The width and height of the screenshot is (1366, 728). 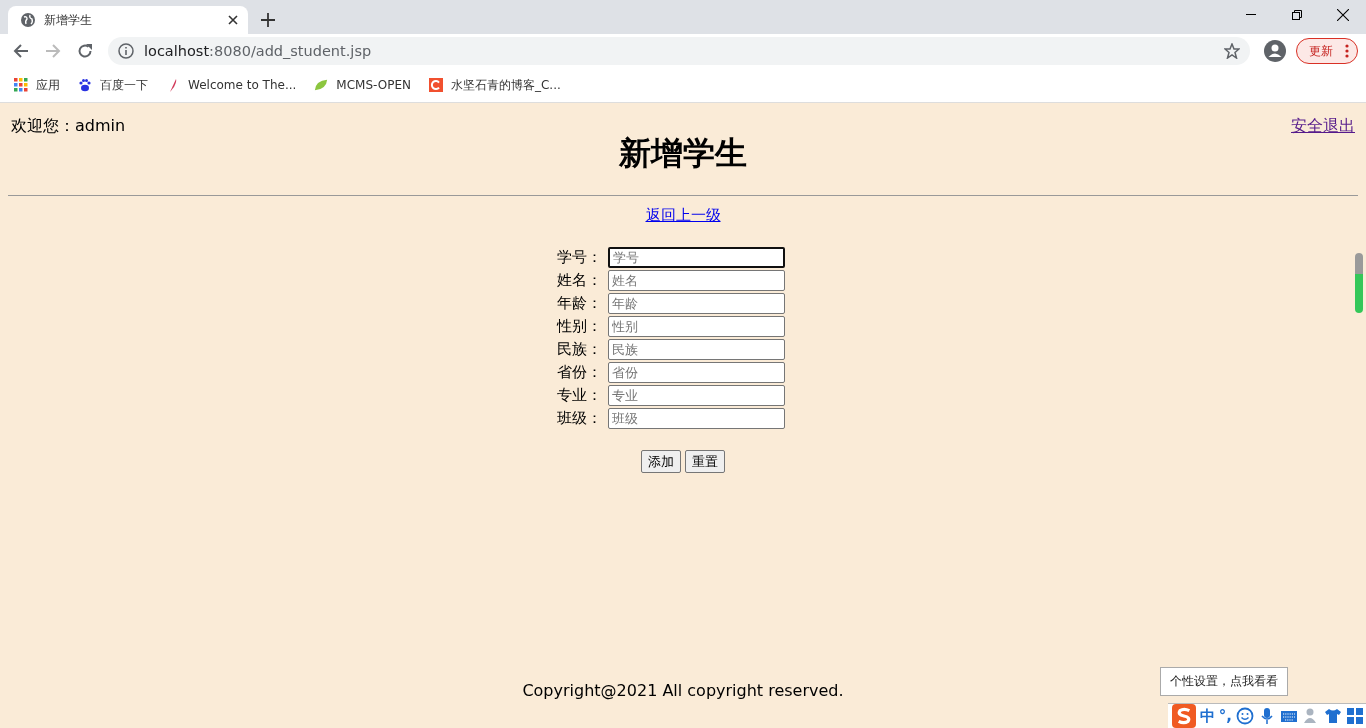 What do you see at coordinates (435, 85) in the screenshot?
I see `c-logo-icon` at bounding box center [435, 85].